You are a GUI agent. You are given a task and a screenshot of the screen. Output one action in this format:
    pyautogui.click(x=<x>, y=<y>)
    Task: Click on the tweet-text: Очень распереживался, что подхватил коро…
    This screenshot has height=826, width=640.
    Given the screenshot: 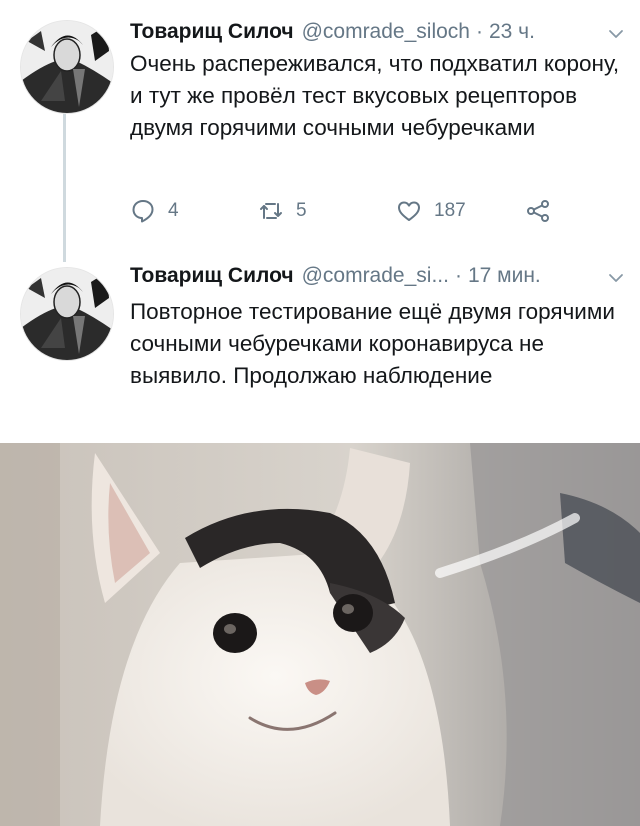 What is the action you would take?
    pyautogui.click(x=375, y=95)
    